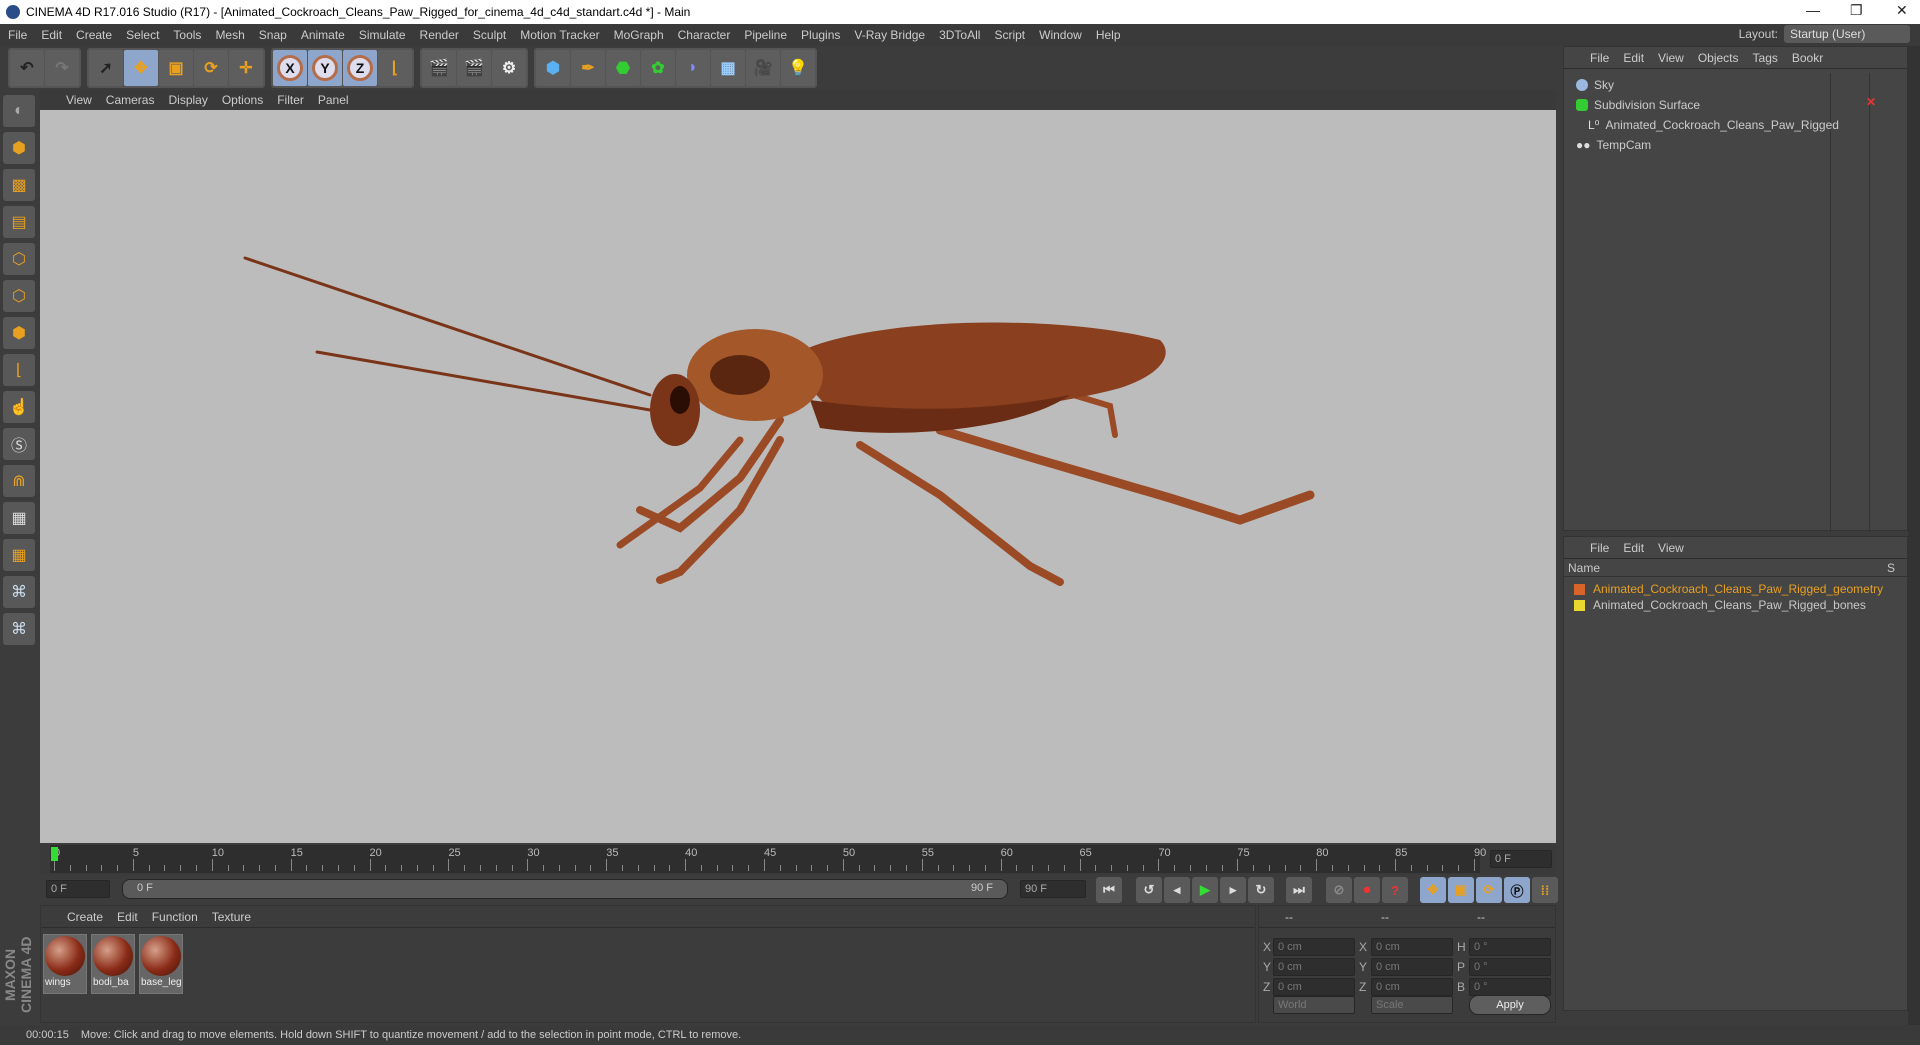 The image size is (1920, 1045). Describe the element at coordinates (19, 148) in the screenshot. I see `model-mode-icon: ⬢` at that location.